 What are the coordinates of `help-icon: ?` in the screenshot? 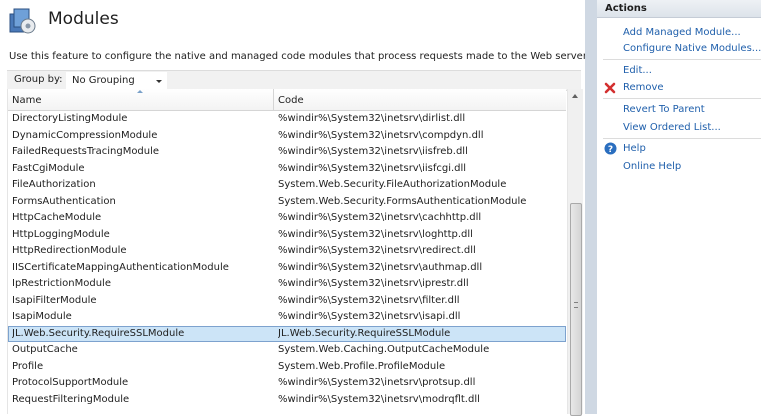 It's located at (610, 148).